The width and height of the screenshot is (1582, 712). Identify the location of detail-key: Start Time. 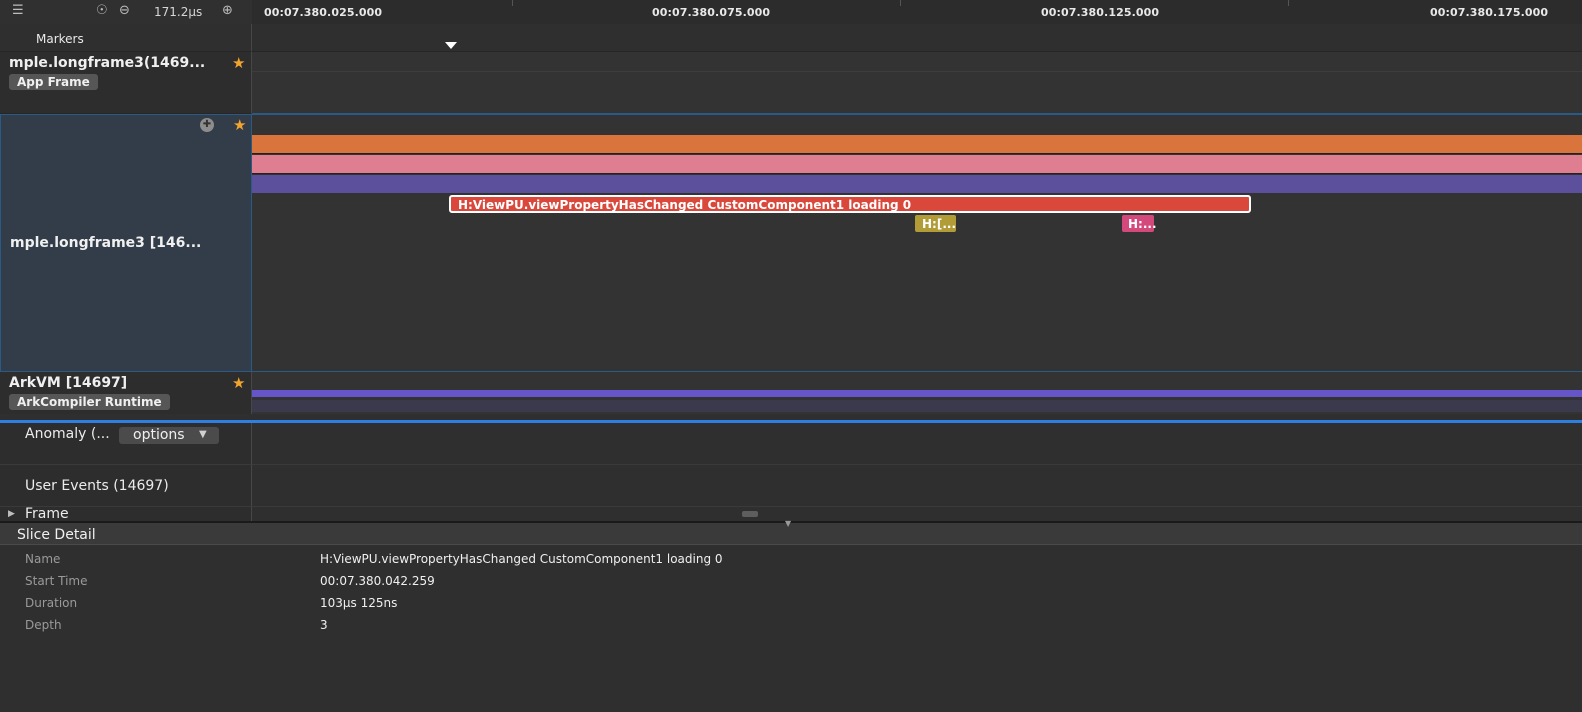
(56, 581).